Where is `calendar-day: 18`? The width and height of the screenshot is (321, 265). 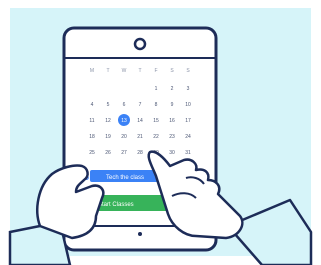 calendar-day: 18 is located at coordinates (92, 137).